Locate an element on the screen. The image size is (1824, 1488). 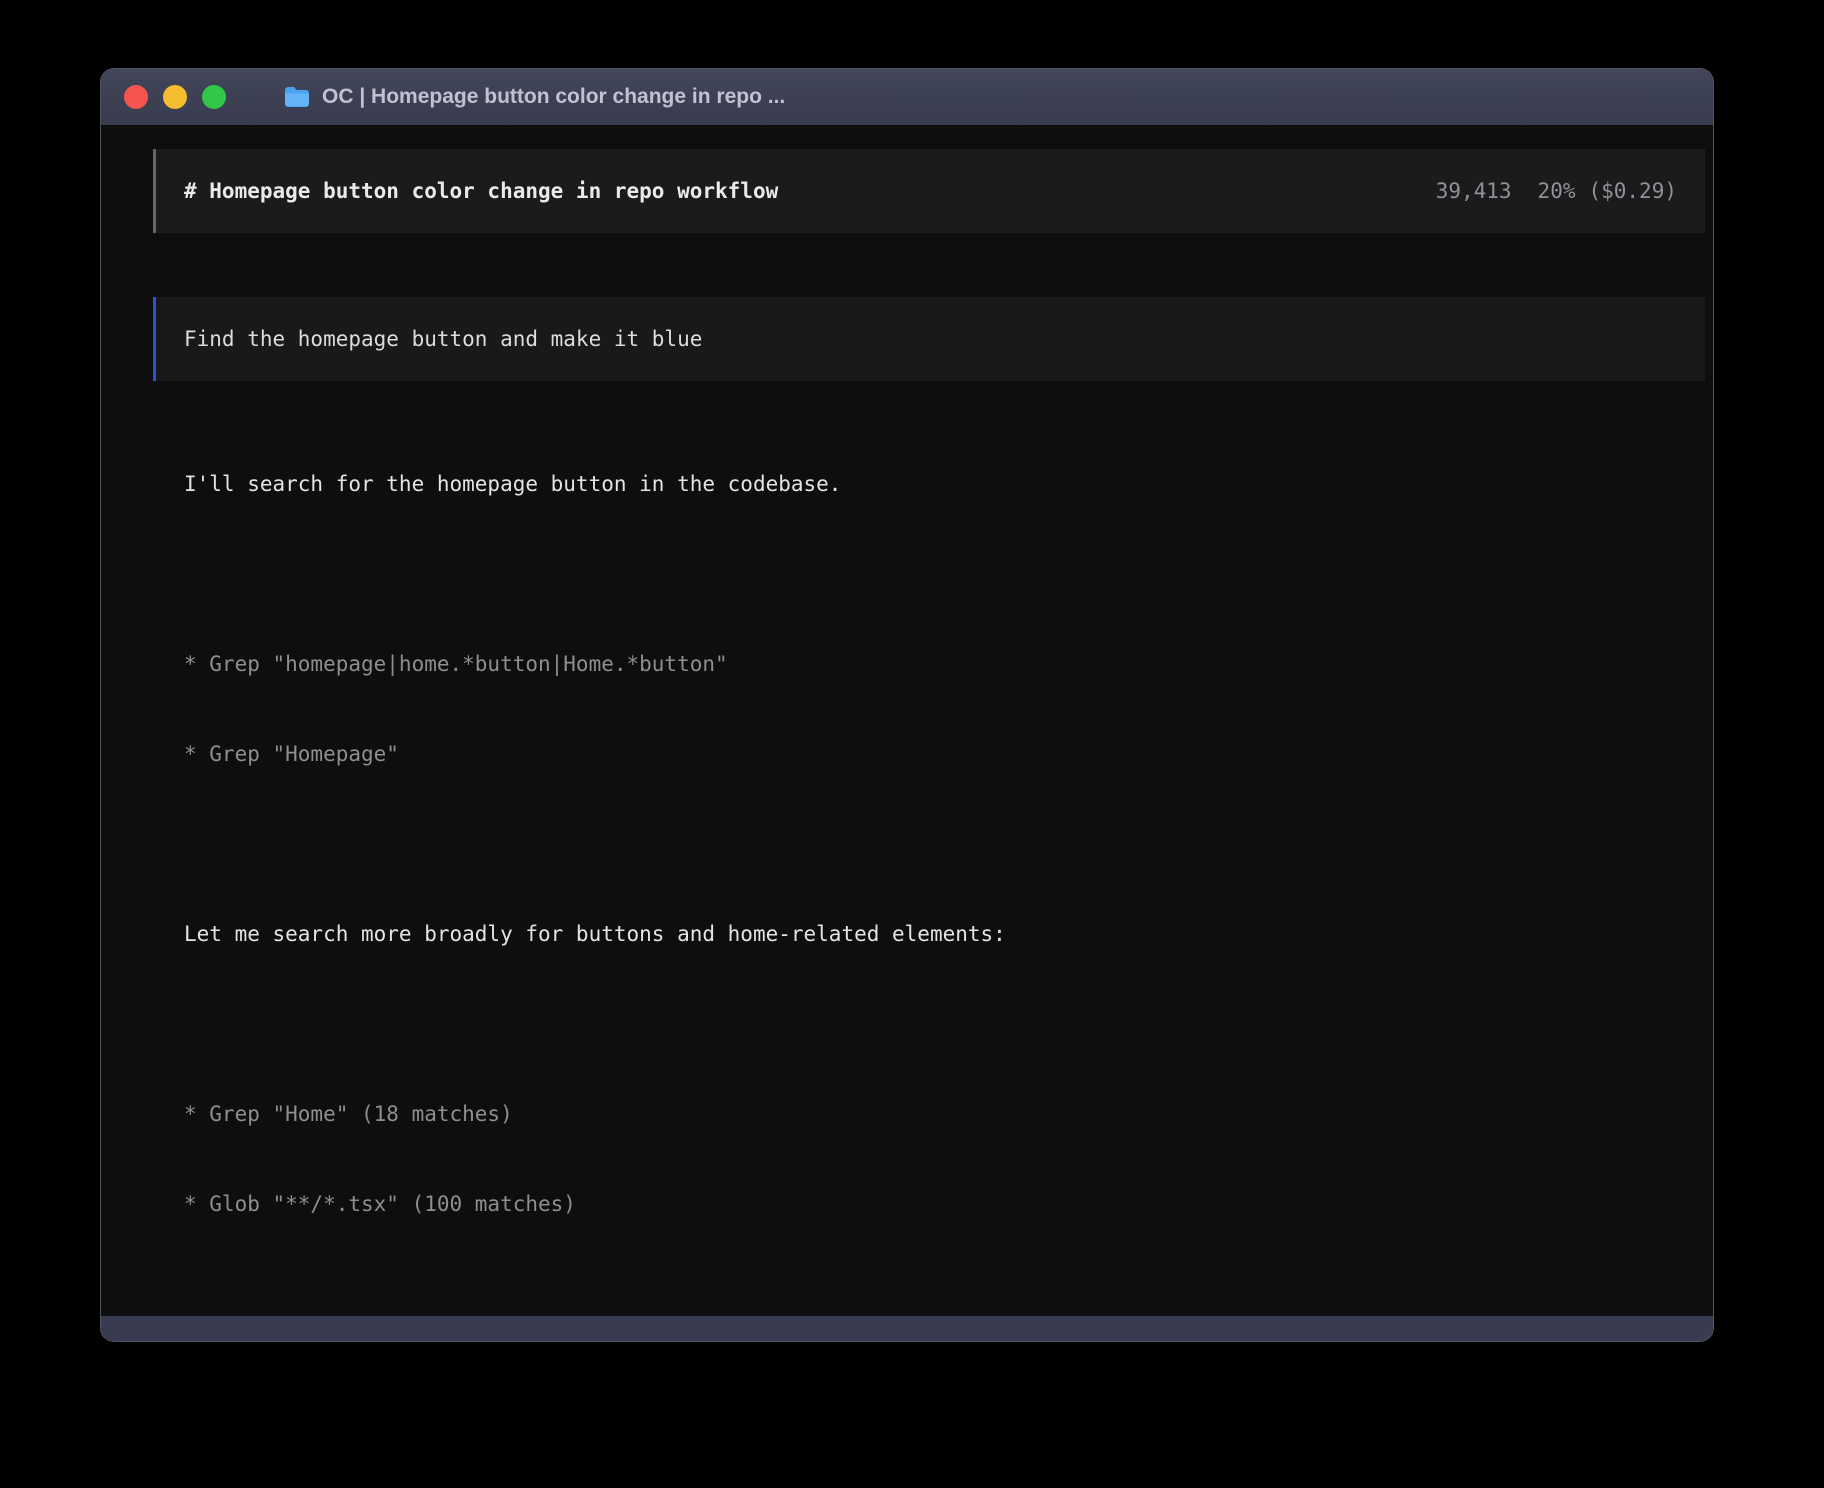
context-percent: 20% is located at coordinates (1556, 191).